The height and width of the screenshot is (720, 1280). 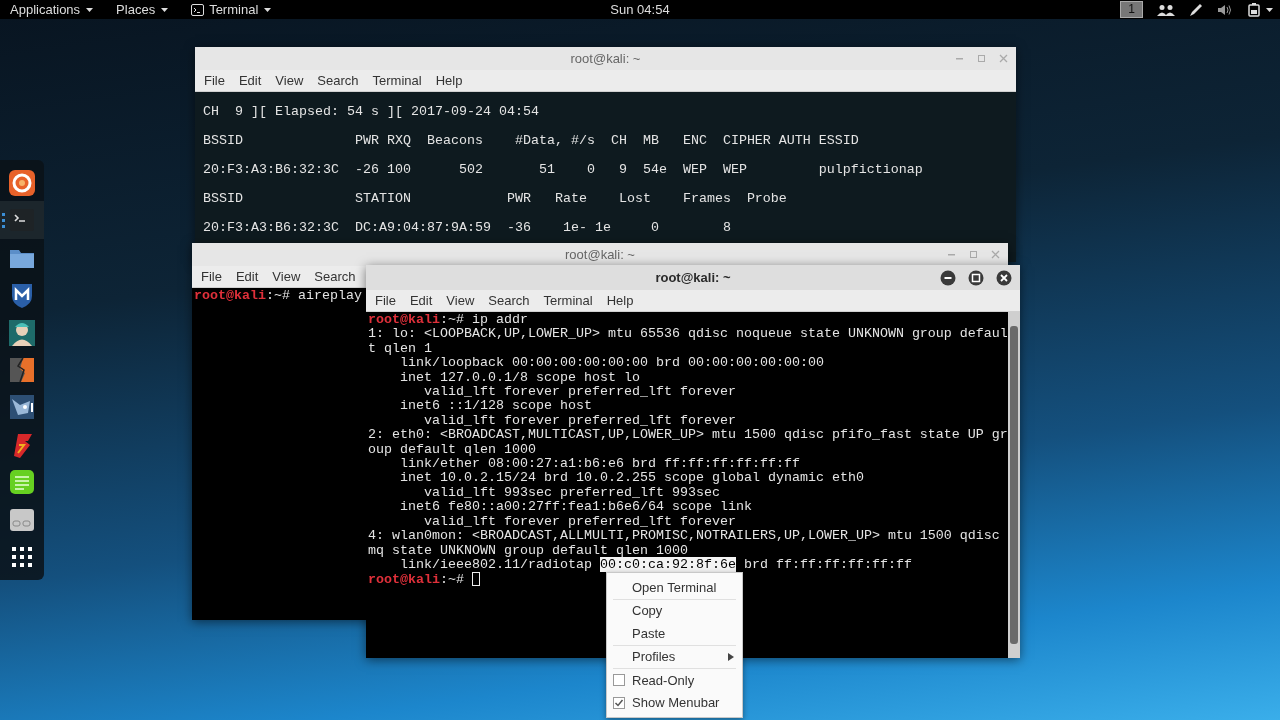 I want to click on zigzag-icon, so click(x=22, y=370).